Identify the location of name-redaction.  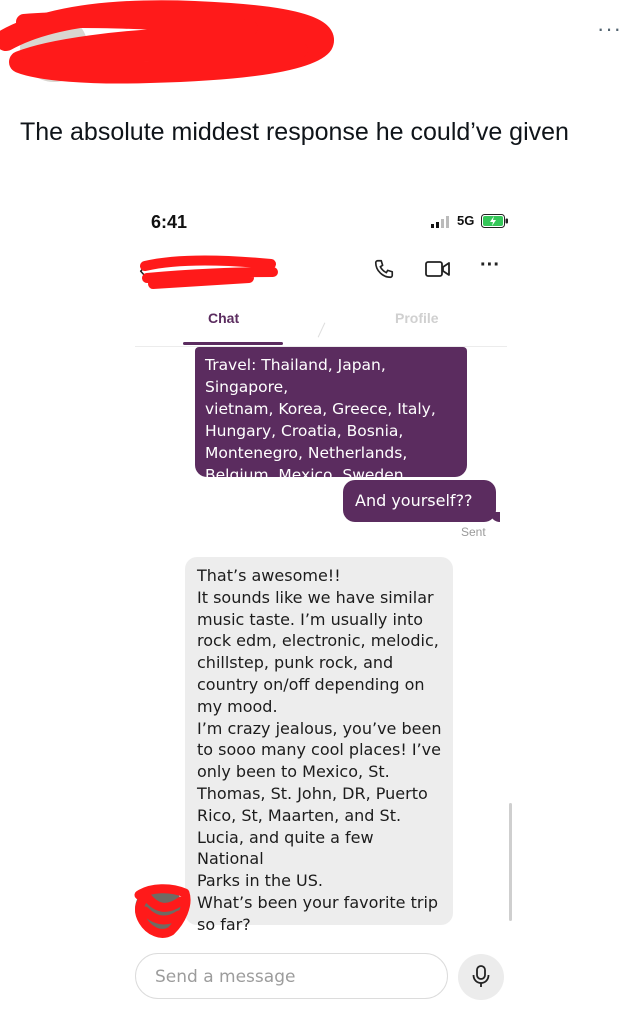
(209, 272).